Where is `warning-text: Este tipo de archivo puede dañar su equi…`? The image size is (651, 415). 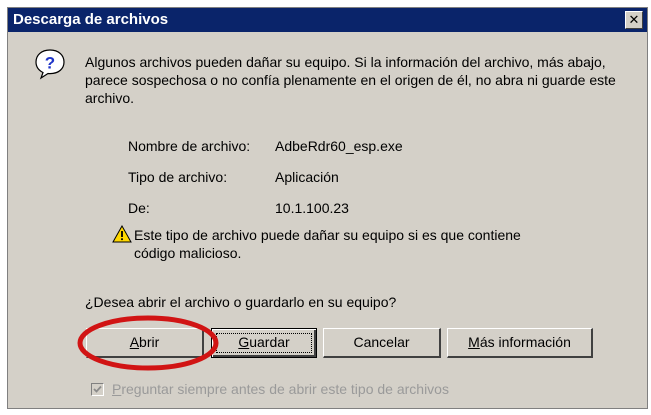
warning-text: Este tipo de archivo puede dañar su equi… is located at coordinates (327, 244).